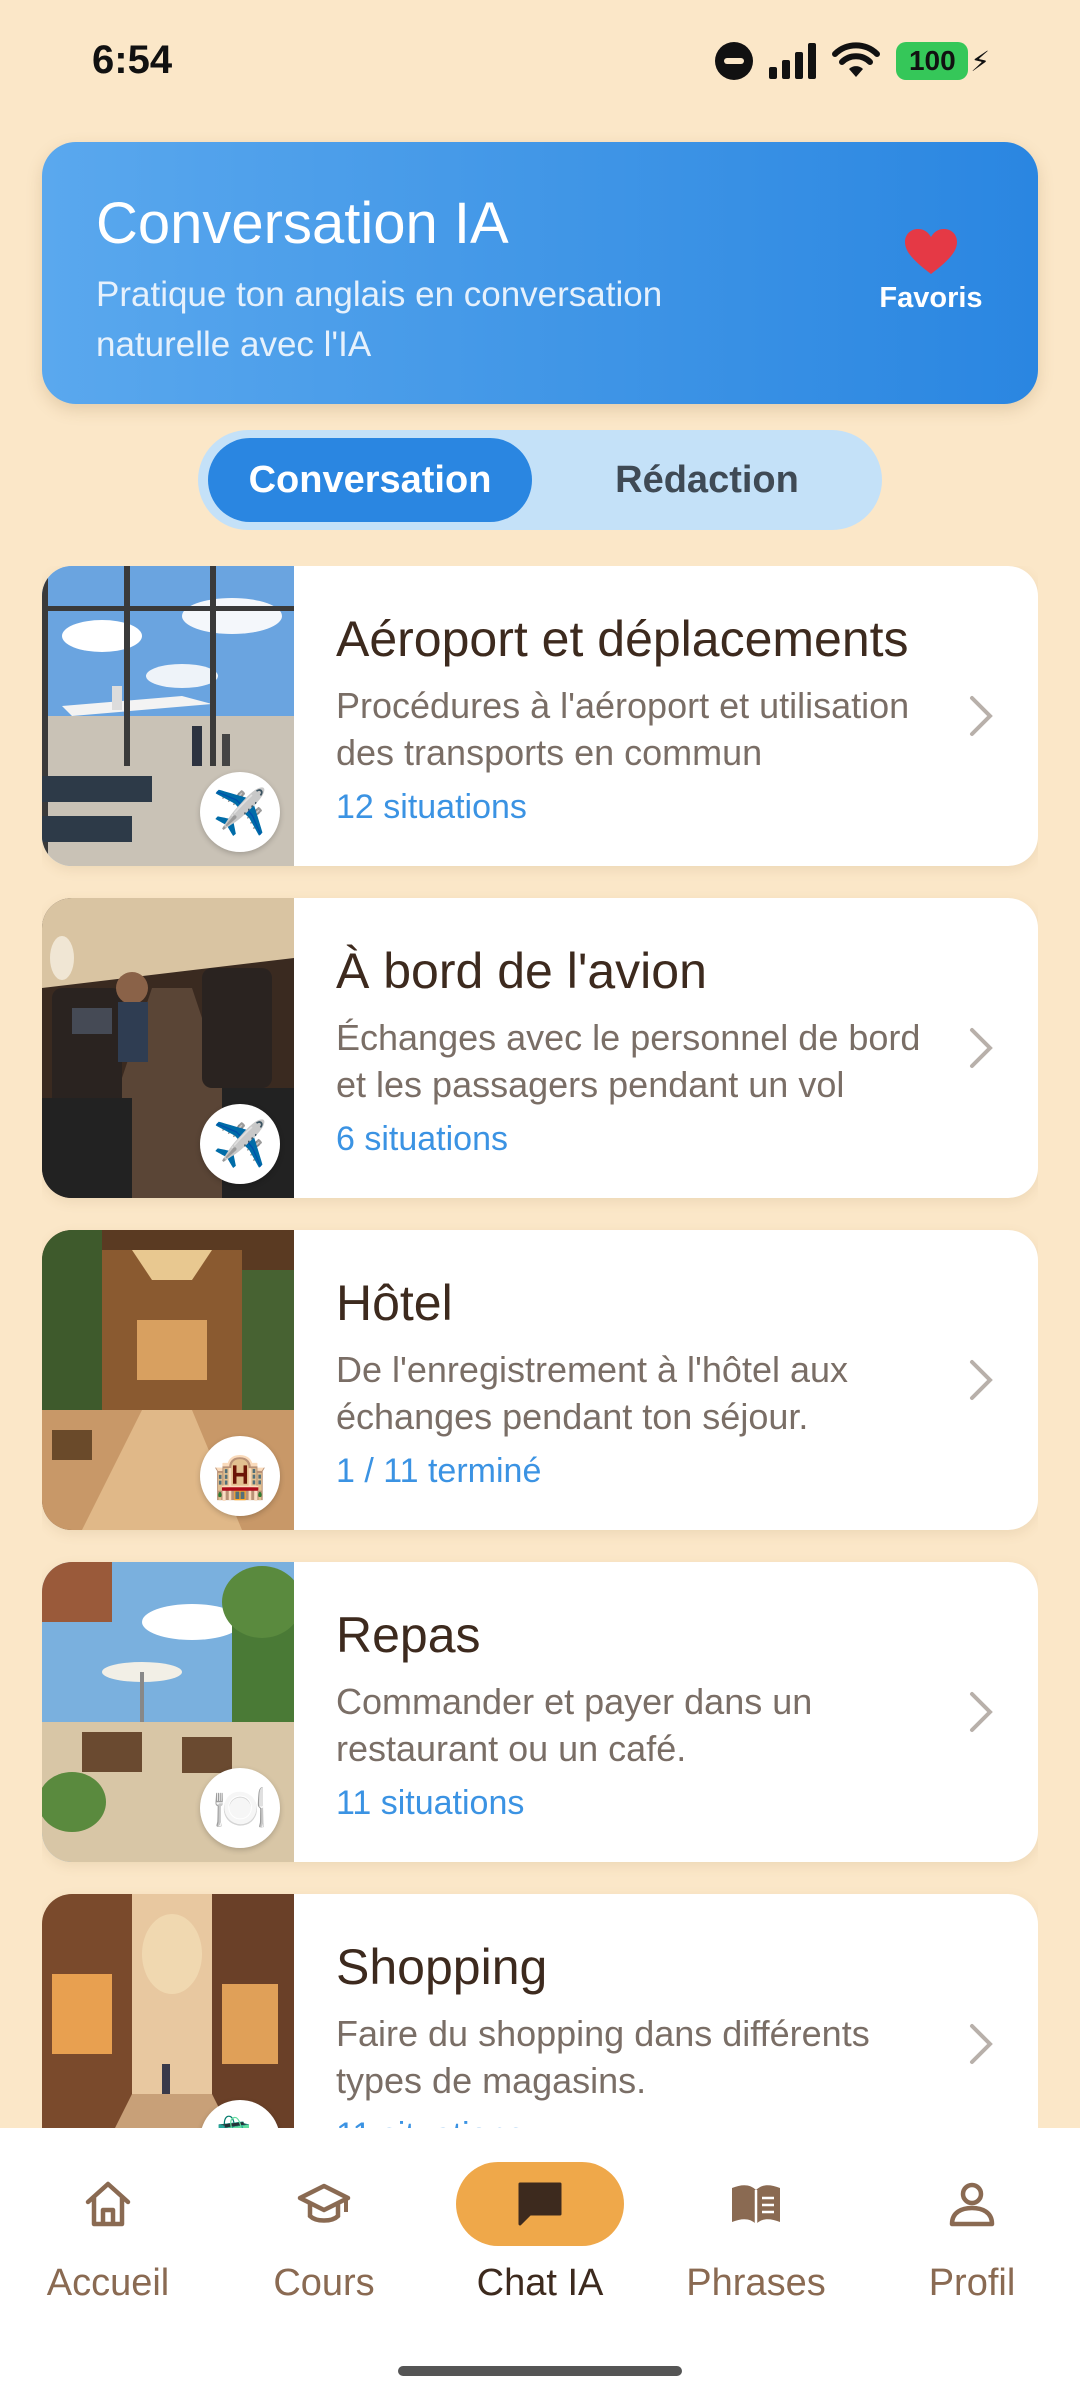  I want to click on tab-redaction: Rédaction, so click(707, 480).